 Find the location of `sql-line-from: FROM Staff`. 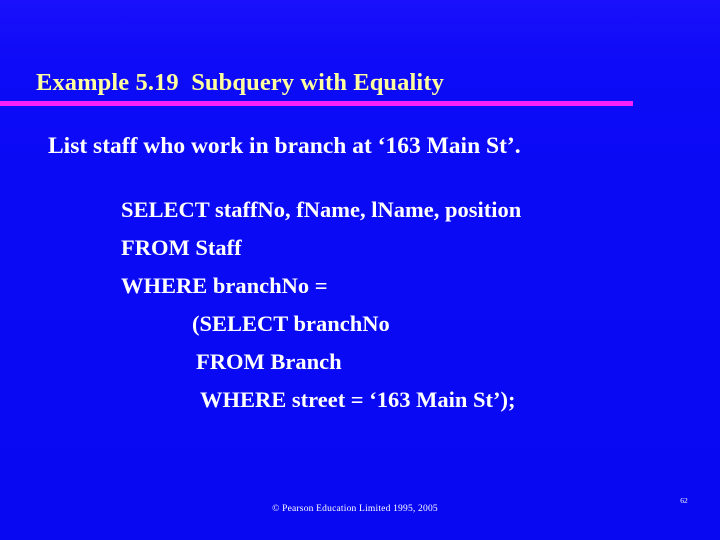

sql-line-from: FROM Staff is located at coordinates (181, 247).